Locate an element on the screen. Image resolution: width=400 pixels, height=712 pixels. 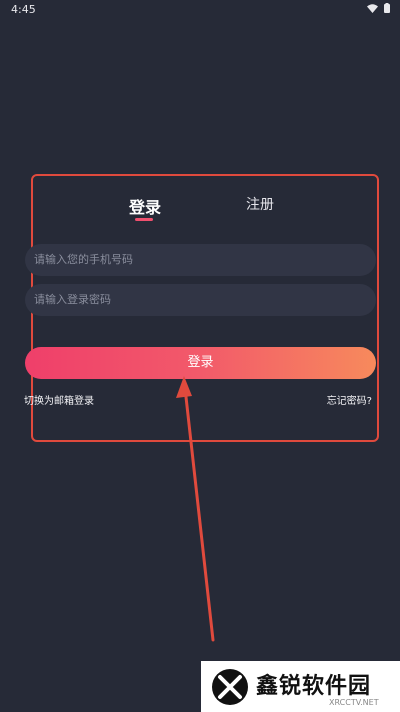
wifi-icon is located at coordinates (372, 8).